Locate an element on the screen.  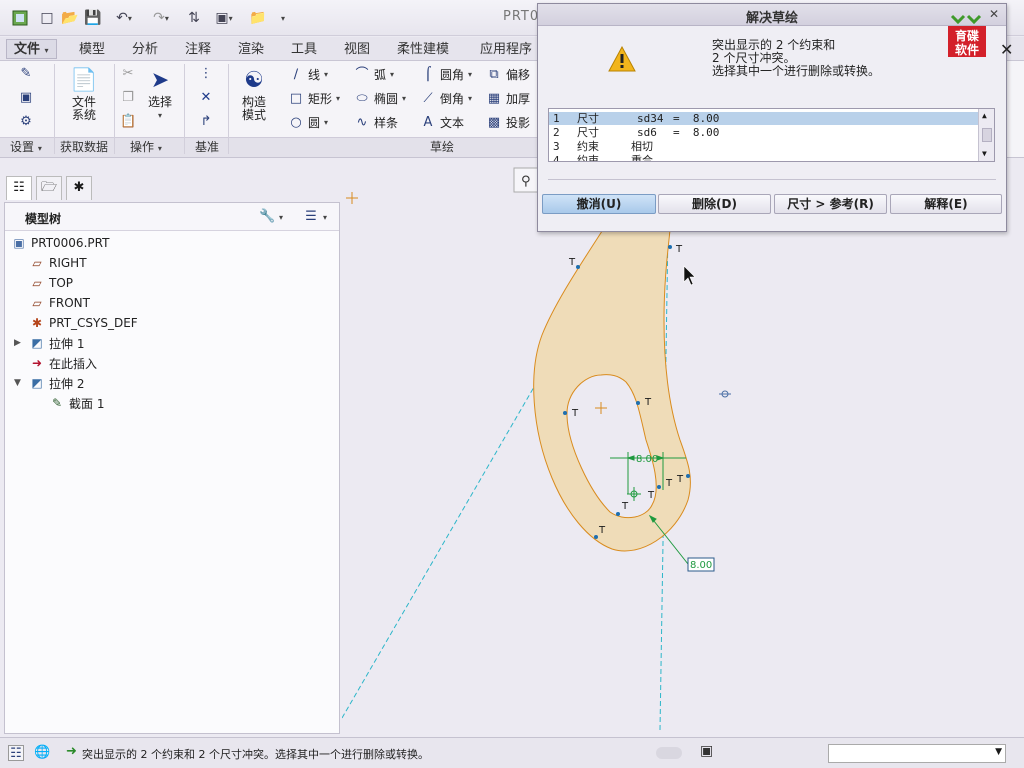
arc-button: ⌒ 弧 ▾ is located at coordinates (374, 74).